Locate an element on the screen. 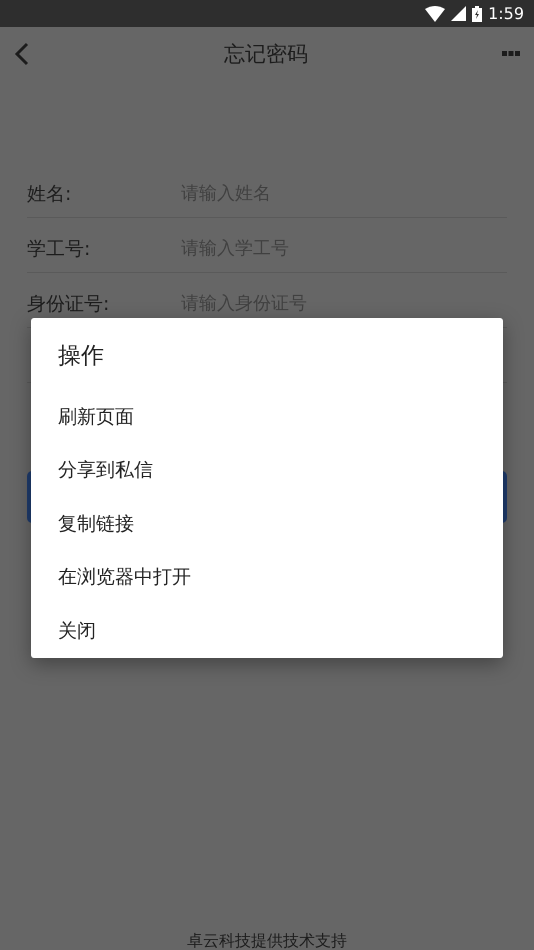 The height and width of the screenshot is (950, 534). menu-item: 复制链接 is located at coordinates (267, 523).